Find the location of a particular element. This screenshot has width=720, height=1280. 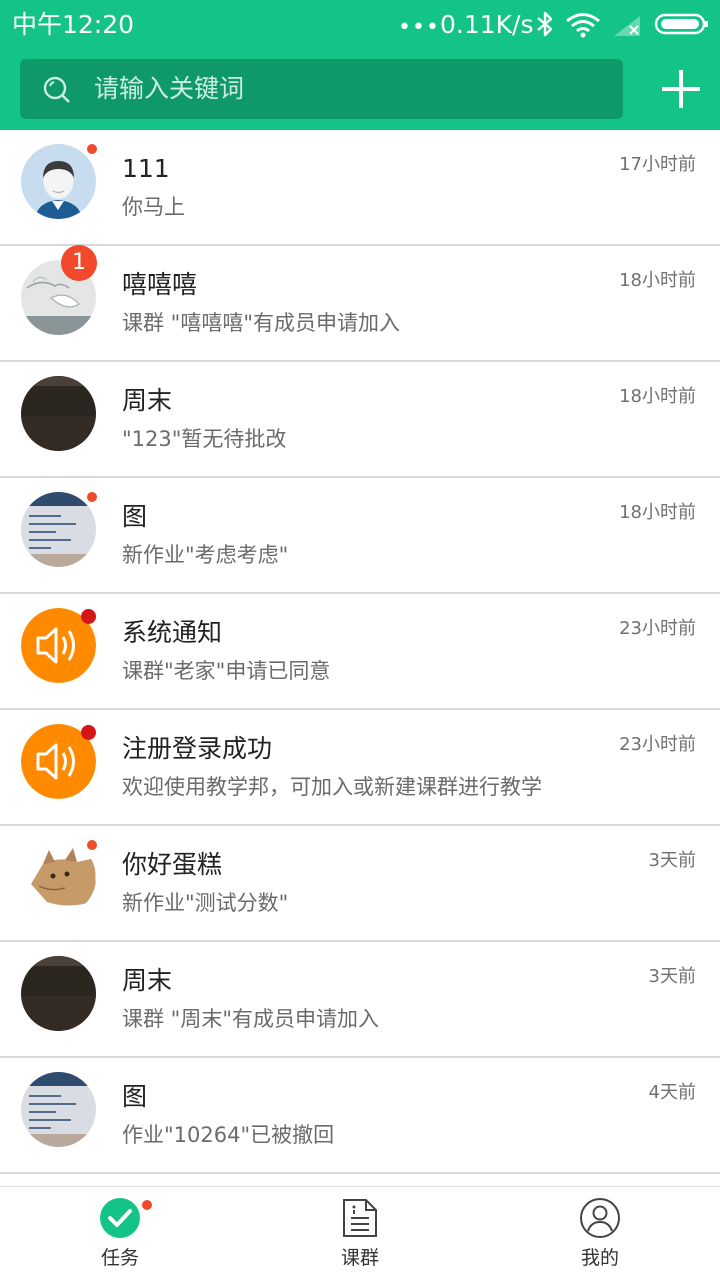

conversation-time: 17小时前 is located at coordinates (657, 164).